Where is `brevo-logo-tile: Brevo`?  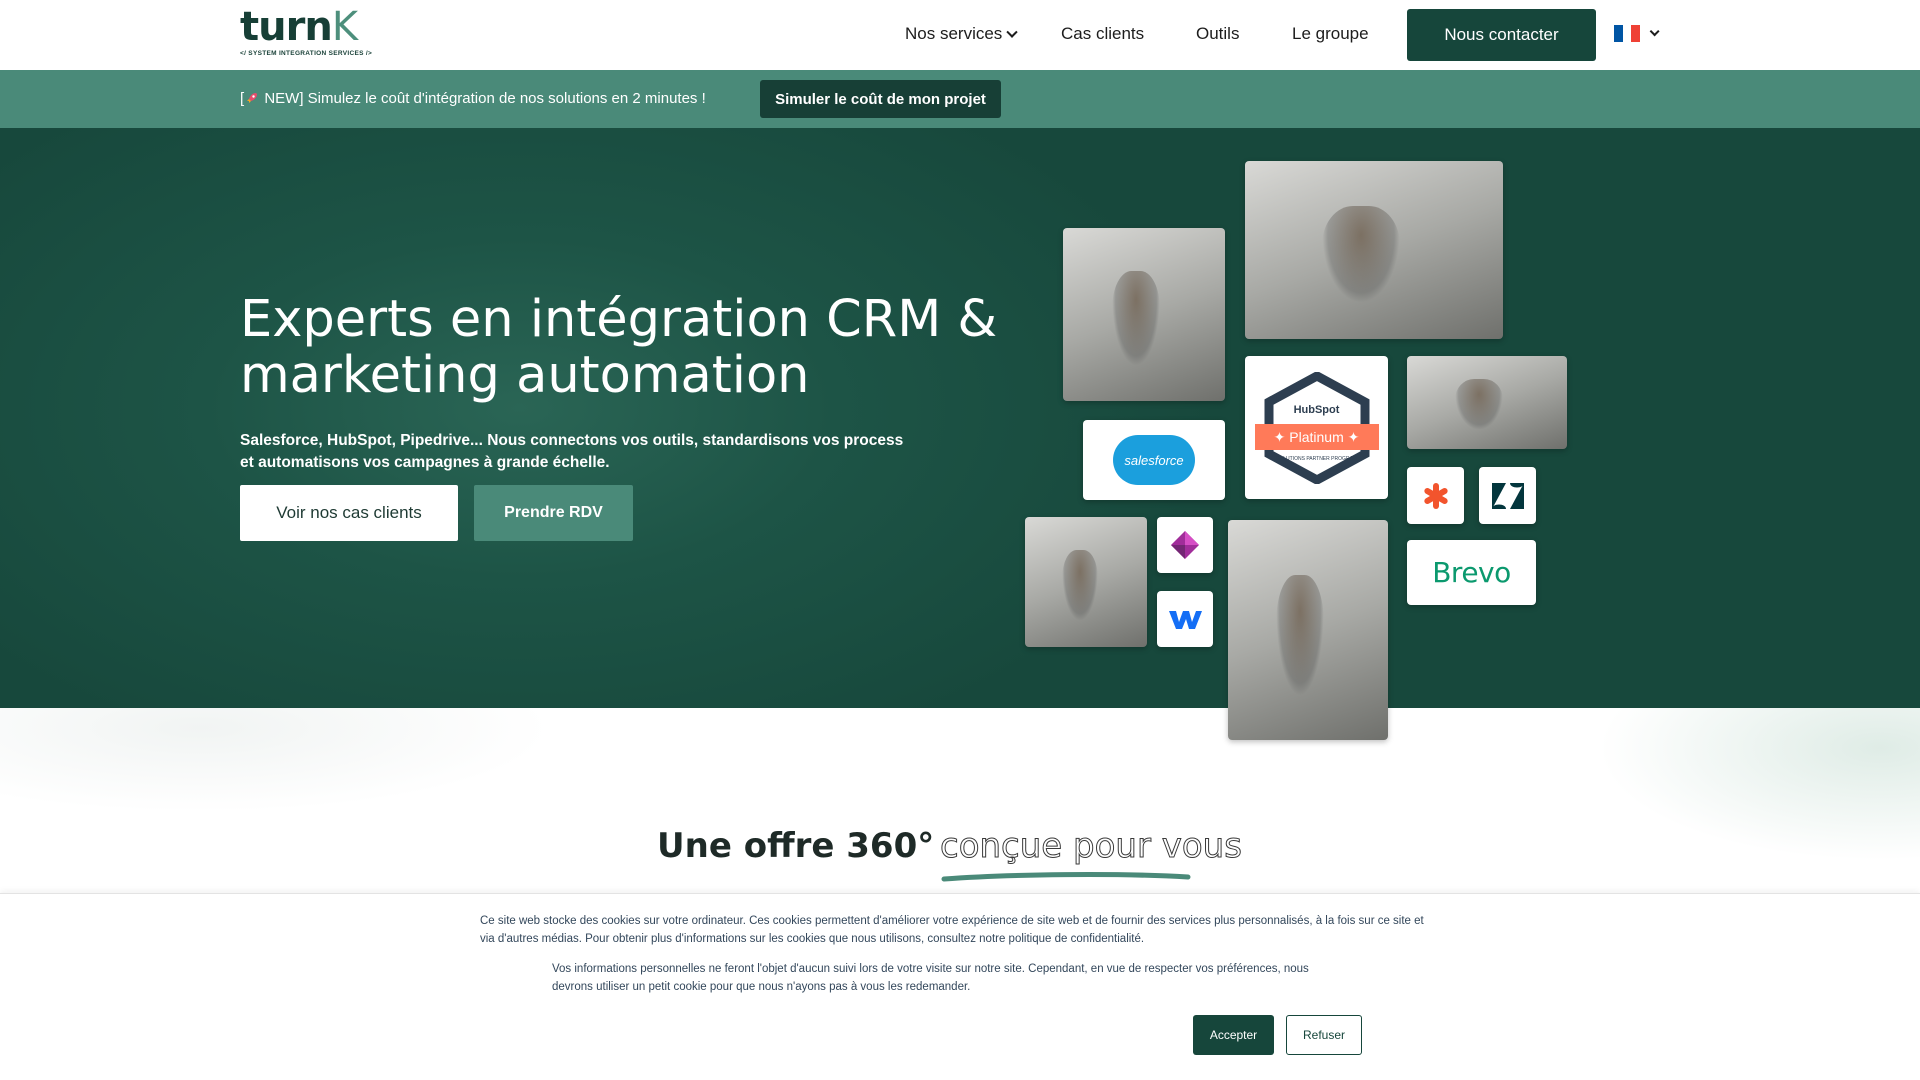 brevo-logo-tile: Brevo is located at coordinates (1471, 572).